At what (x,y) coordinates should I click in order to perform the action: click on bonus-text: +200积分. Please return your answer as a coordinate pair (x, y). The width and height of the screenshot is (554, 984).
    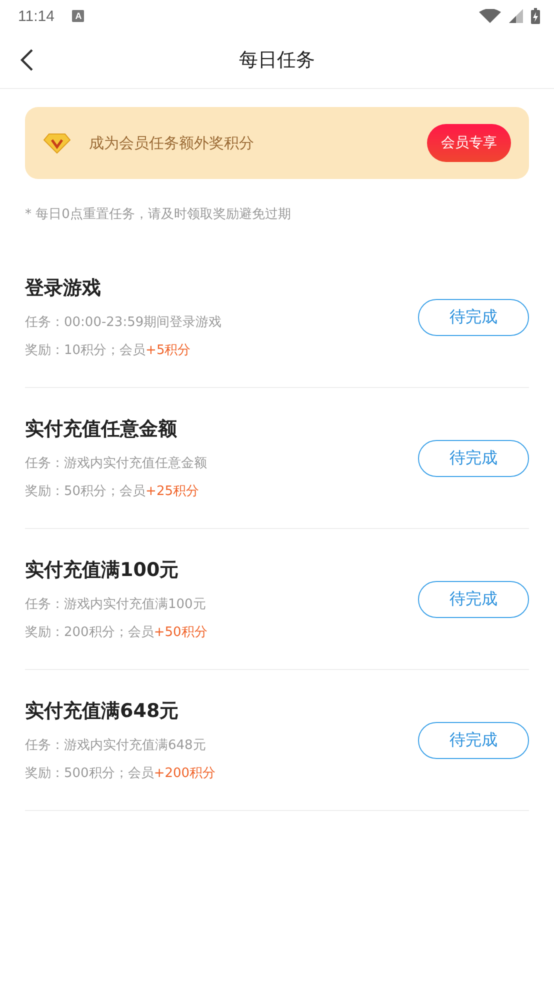
    Looking at the image, I should click on (185, 773).